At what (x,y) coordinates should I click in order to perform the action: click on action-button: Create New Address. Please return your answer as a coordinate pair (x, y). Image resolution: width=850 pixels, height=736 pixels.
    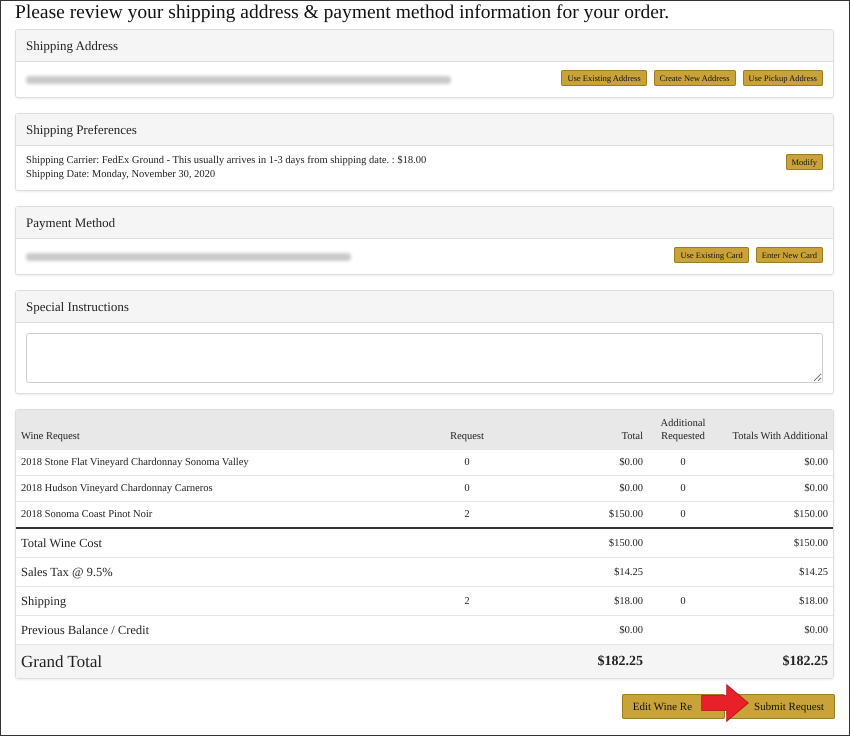
    Looking at the image, I should click on (695, 78).